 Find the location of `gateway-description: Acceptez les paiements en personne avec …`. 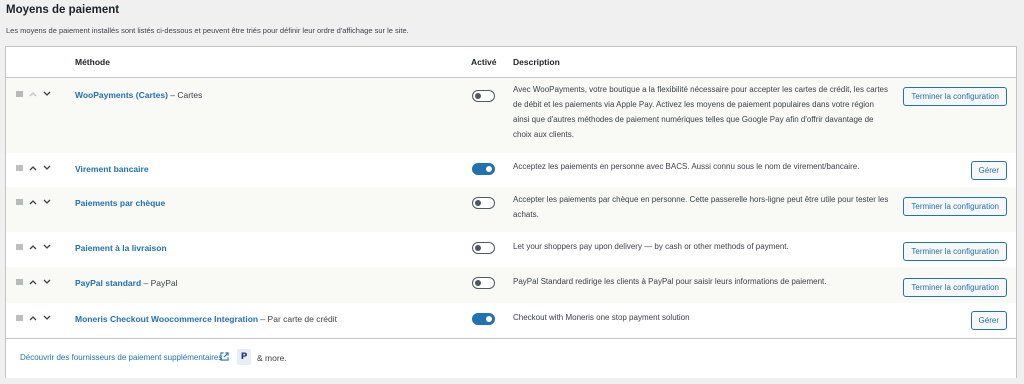

gateway-description: Acceptez les paiements en personne avec … is located at coordinates (686, 166).